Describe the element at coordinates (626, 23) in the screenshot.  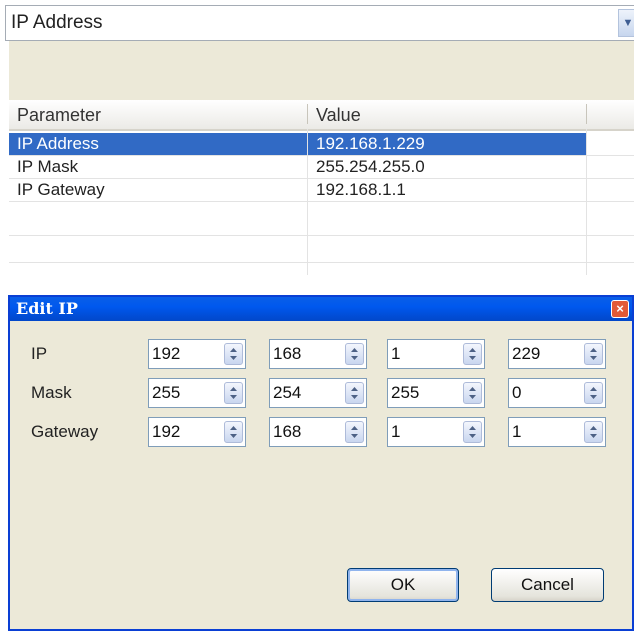
I see `chevron-down-icon: ▼` at that location.